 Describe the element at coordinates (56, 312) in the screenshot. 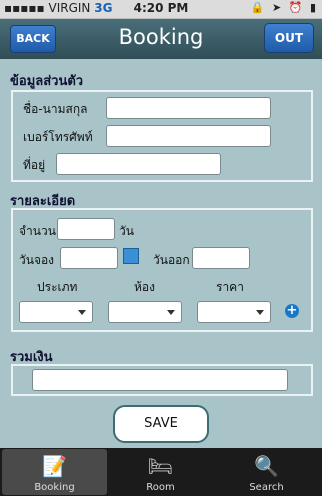

I see `type-select` at that location.